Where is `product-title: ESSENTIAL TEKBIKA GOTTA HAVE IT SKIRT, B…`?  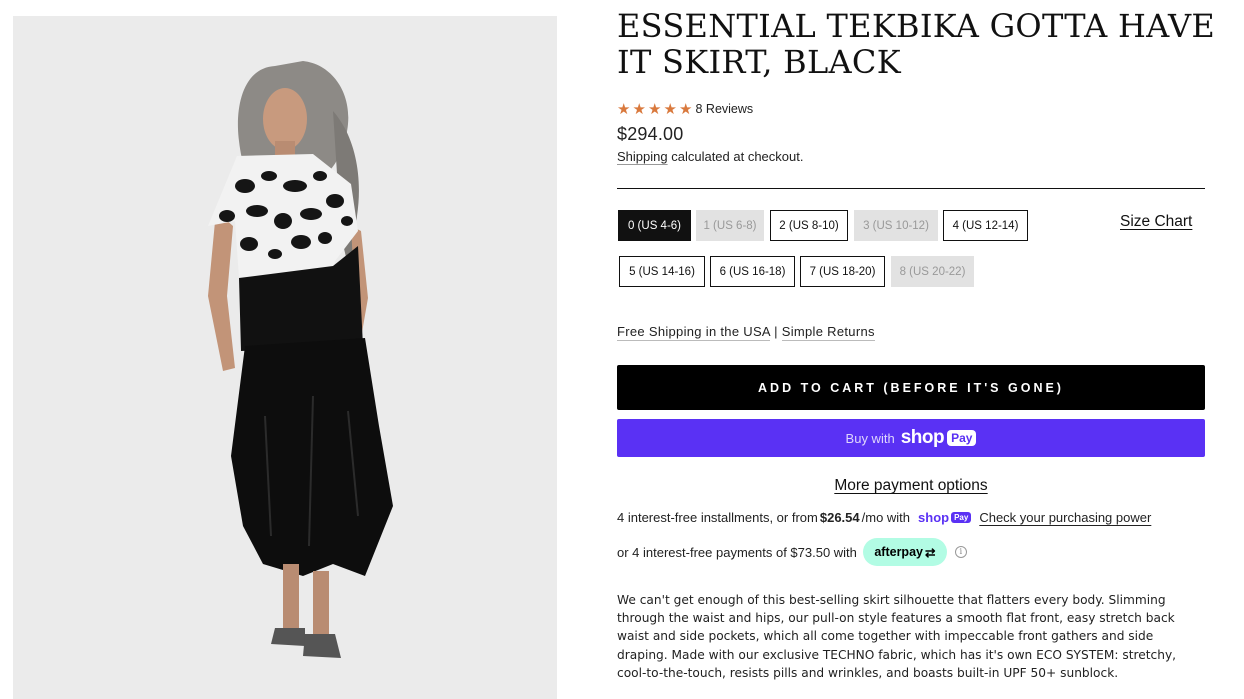 product-title: ESSENTIAL TEKBIKA GOTTA HAVE IT SKIRT, B… is located at coordinates (916, 44).